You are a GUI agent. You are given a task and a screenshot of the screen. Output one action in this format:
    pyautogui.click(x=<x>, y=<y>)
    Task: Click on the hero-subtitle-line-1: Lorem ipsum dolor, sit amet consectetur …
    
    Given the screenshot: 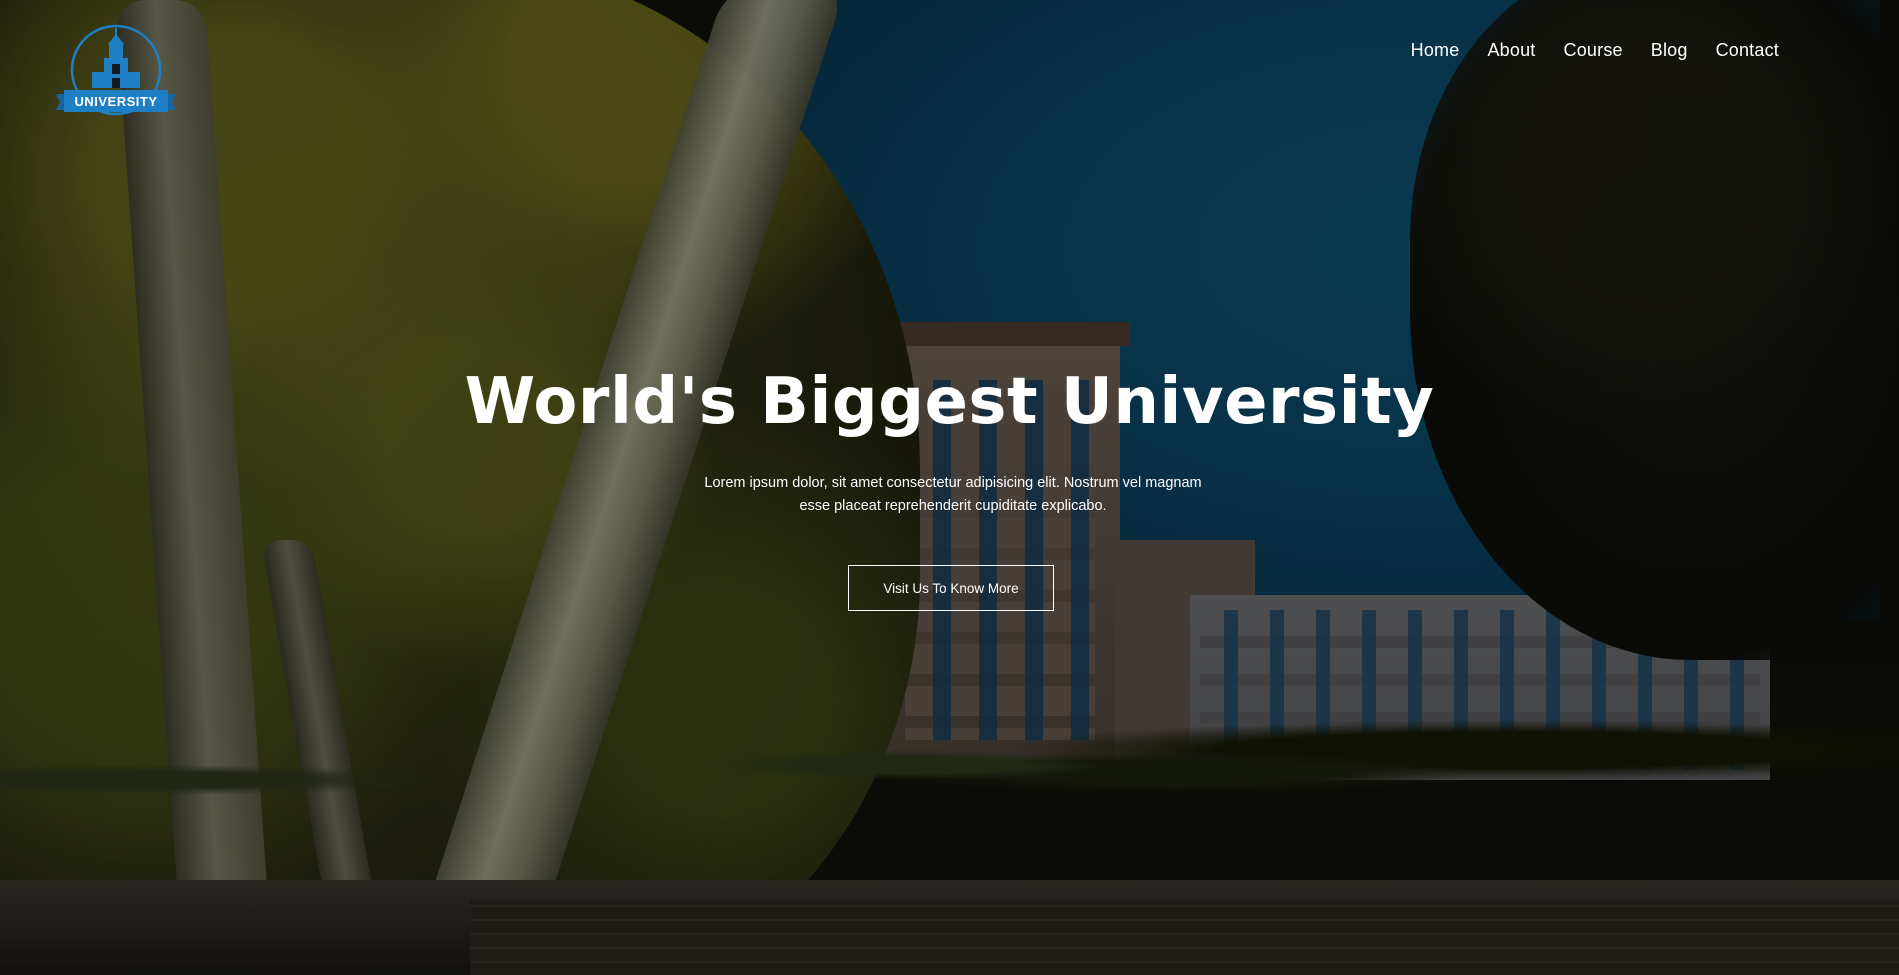 What is the action you would take?
    pyautogui.click(x=953, y=483)
    